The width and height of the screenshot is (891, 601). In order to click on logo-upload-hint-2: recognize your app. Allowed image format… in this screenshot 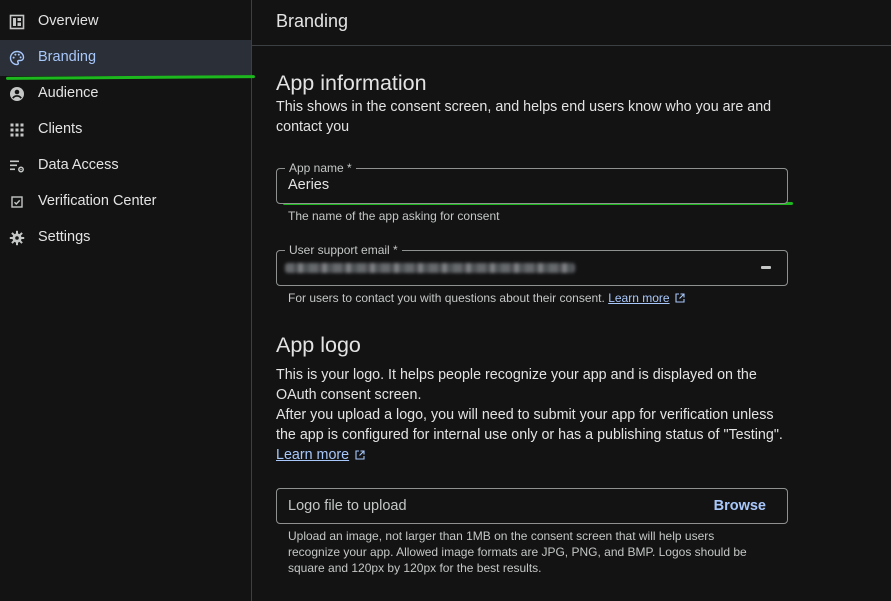, I will do `click(517, 552)`.